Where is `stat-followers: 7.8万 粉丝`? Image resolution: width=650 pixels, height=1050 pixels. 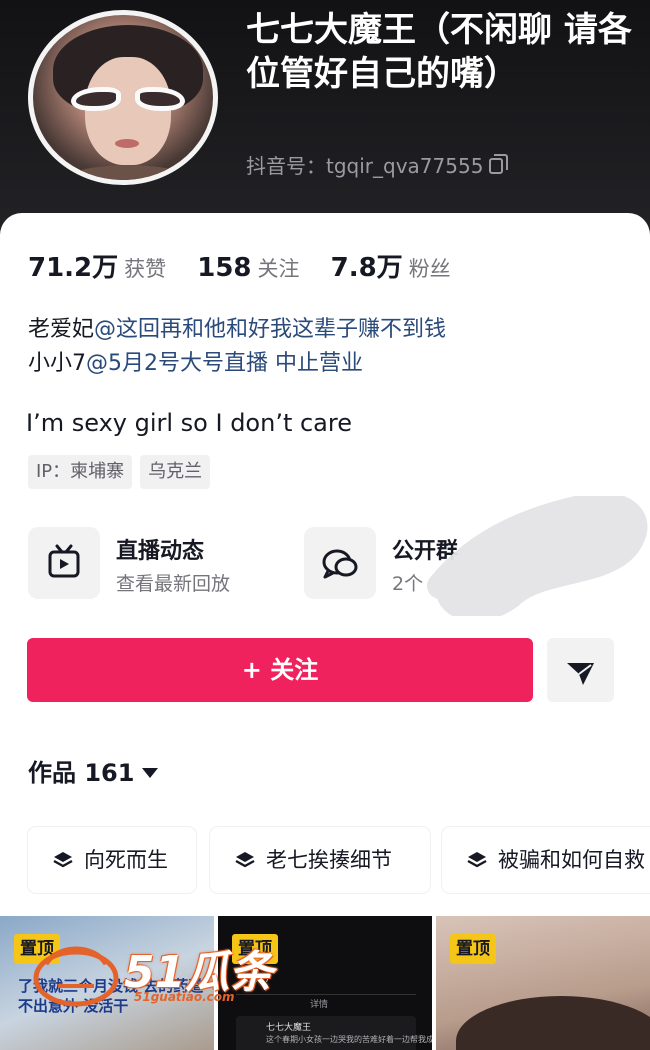
stat-followers: 7.8万 粉丝 is located at coordinates (391, 265).